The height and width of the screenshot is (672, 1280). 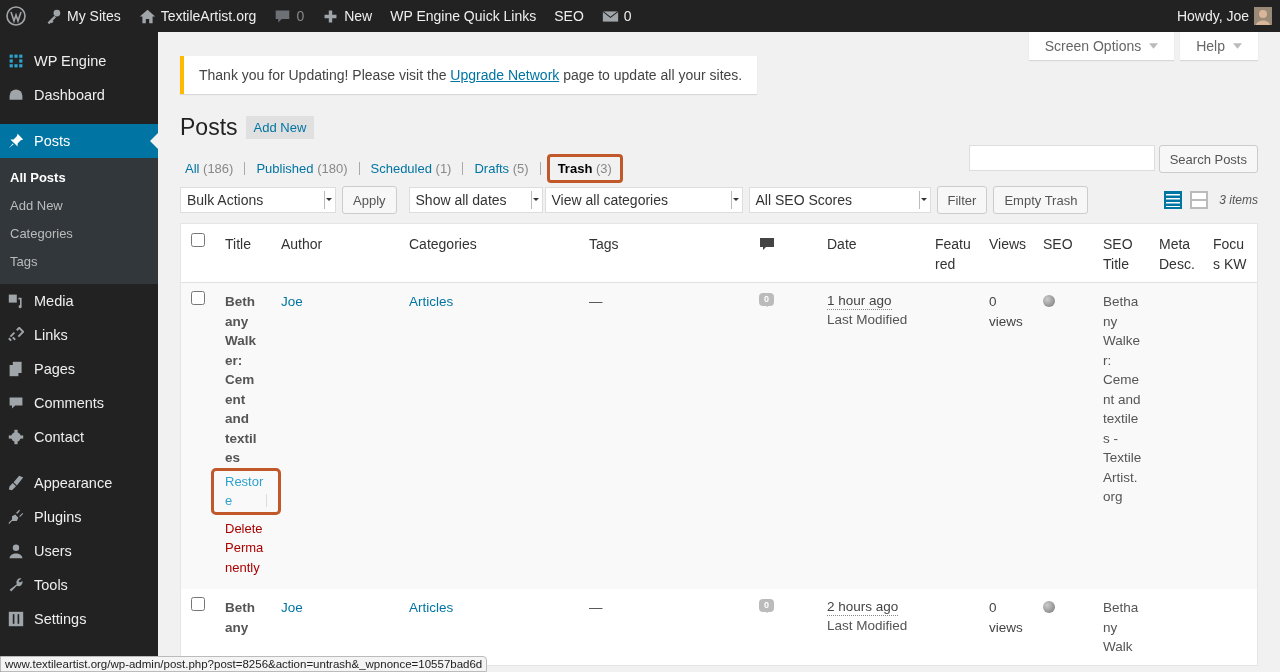 I want to click on status-url-tooltip: www.textileartist.org/wp-admin/post.php?post=8256&action=untrash&_wpnonce=10557bad6d, so click(x=244, y=664).